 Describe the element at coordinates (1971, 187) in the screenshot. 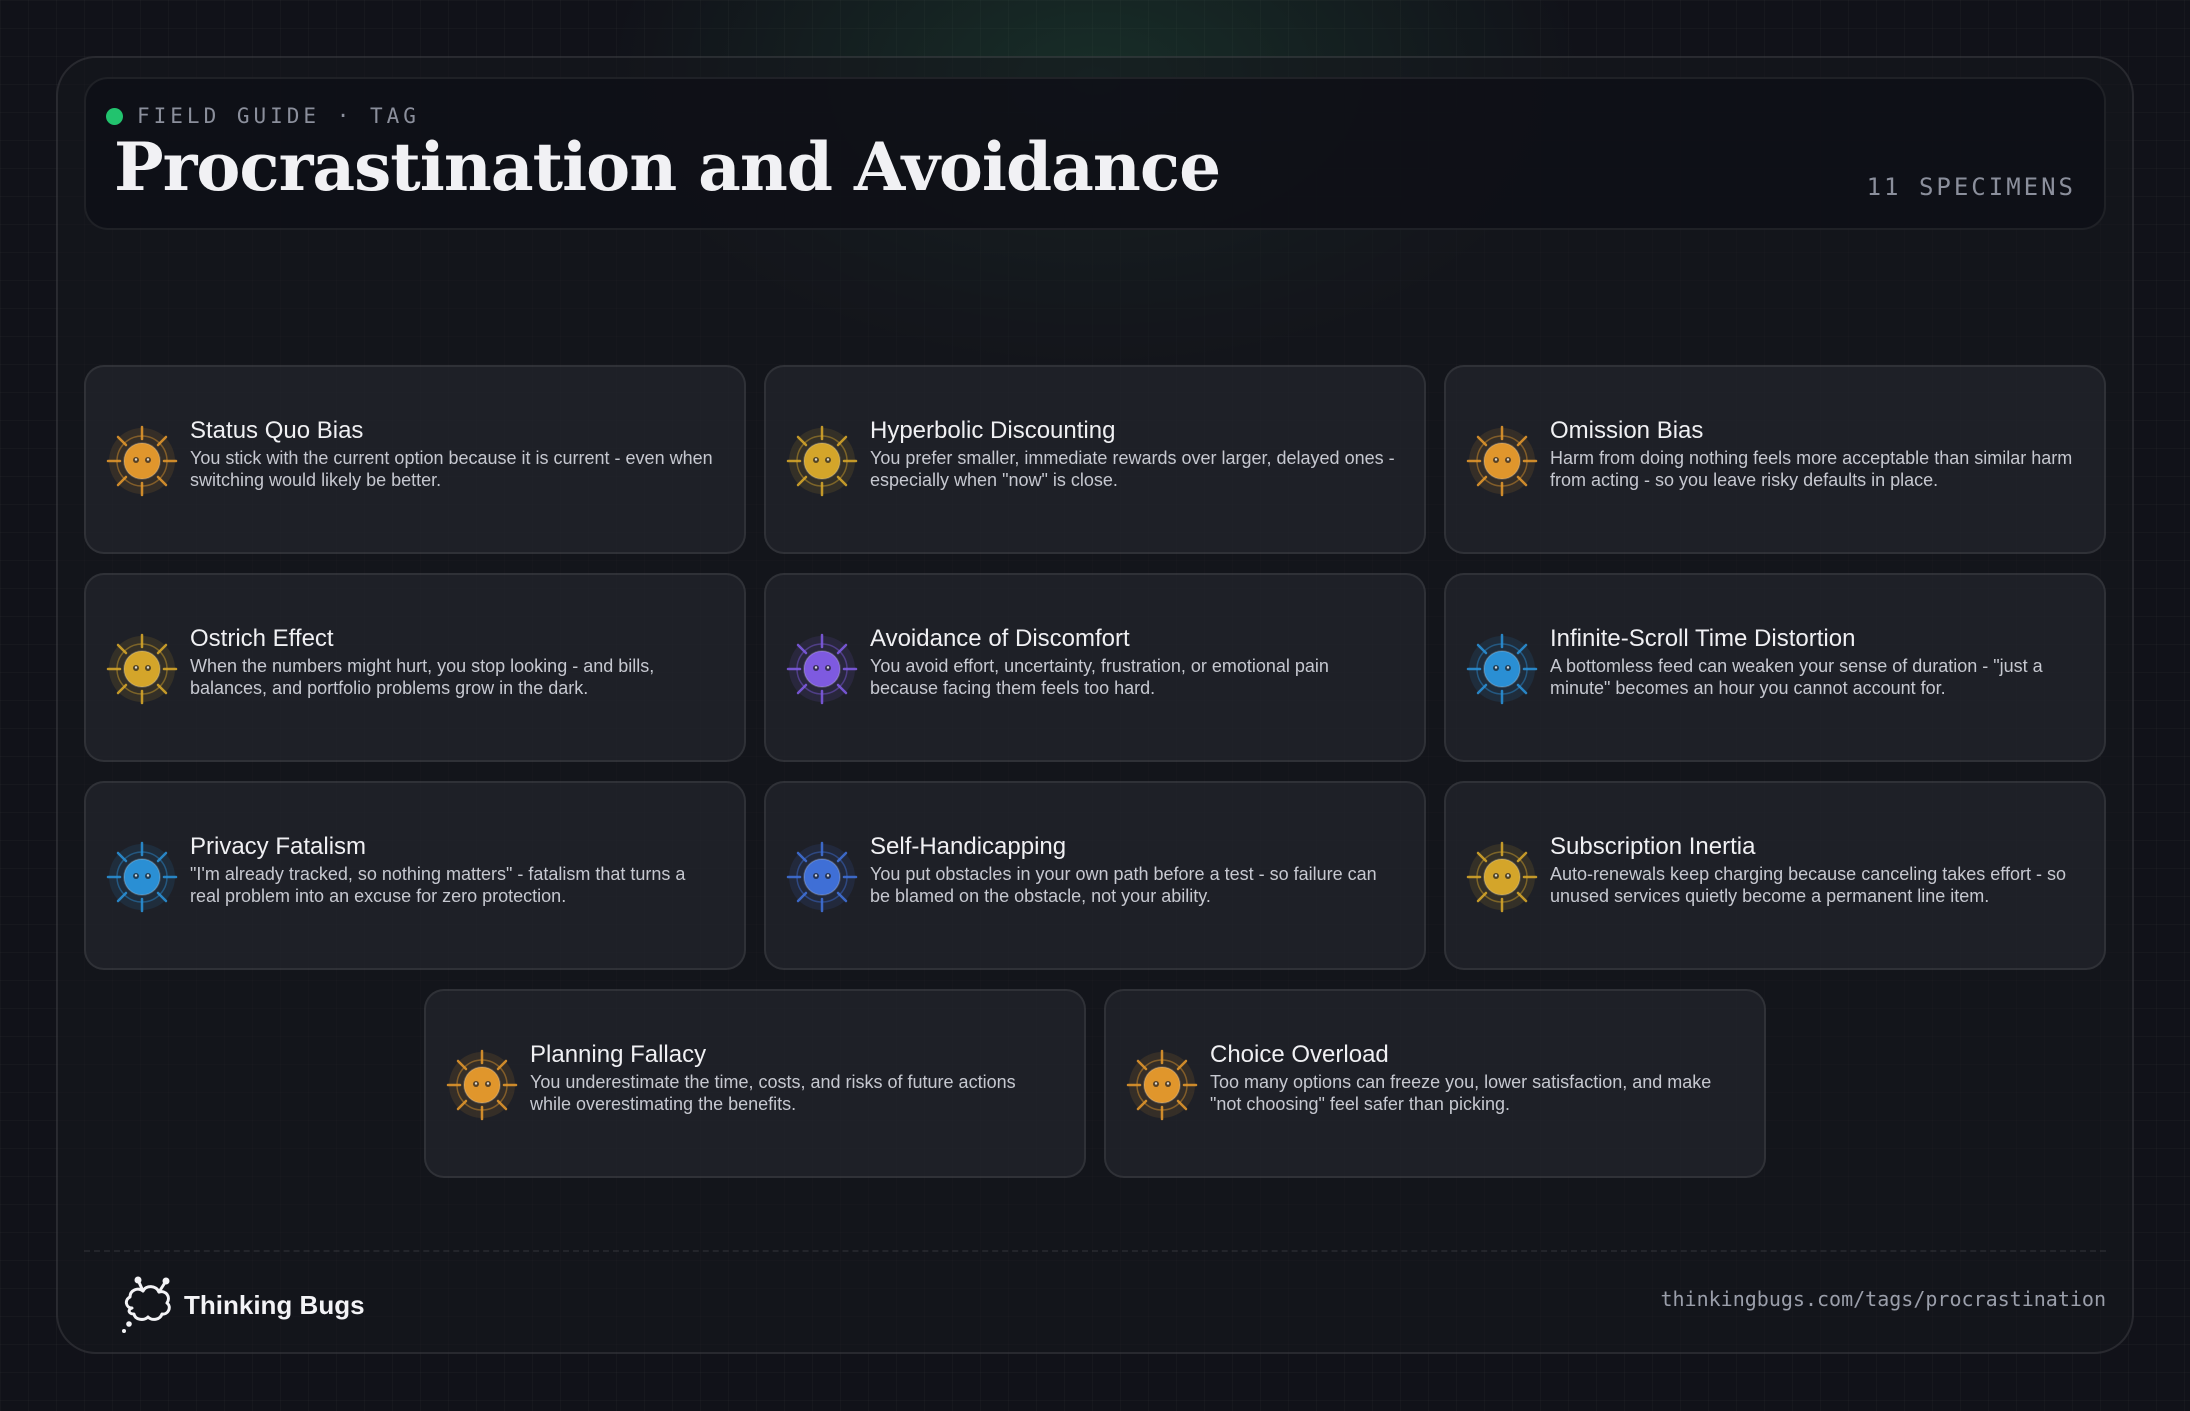

I see `specimen-count: 11 SPECIMENS` at that location.